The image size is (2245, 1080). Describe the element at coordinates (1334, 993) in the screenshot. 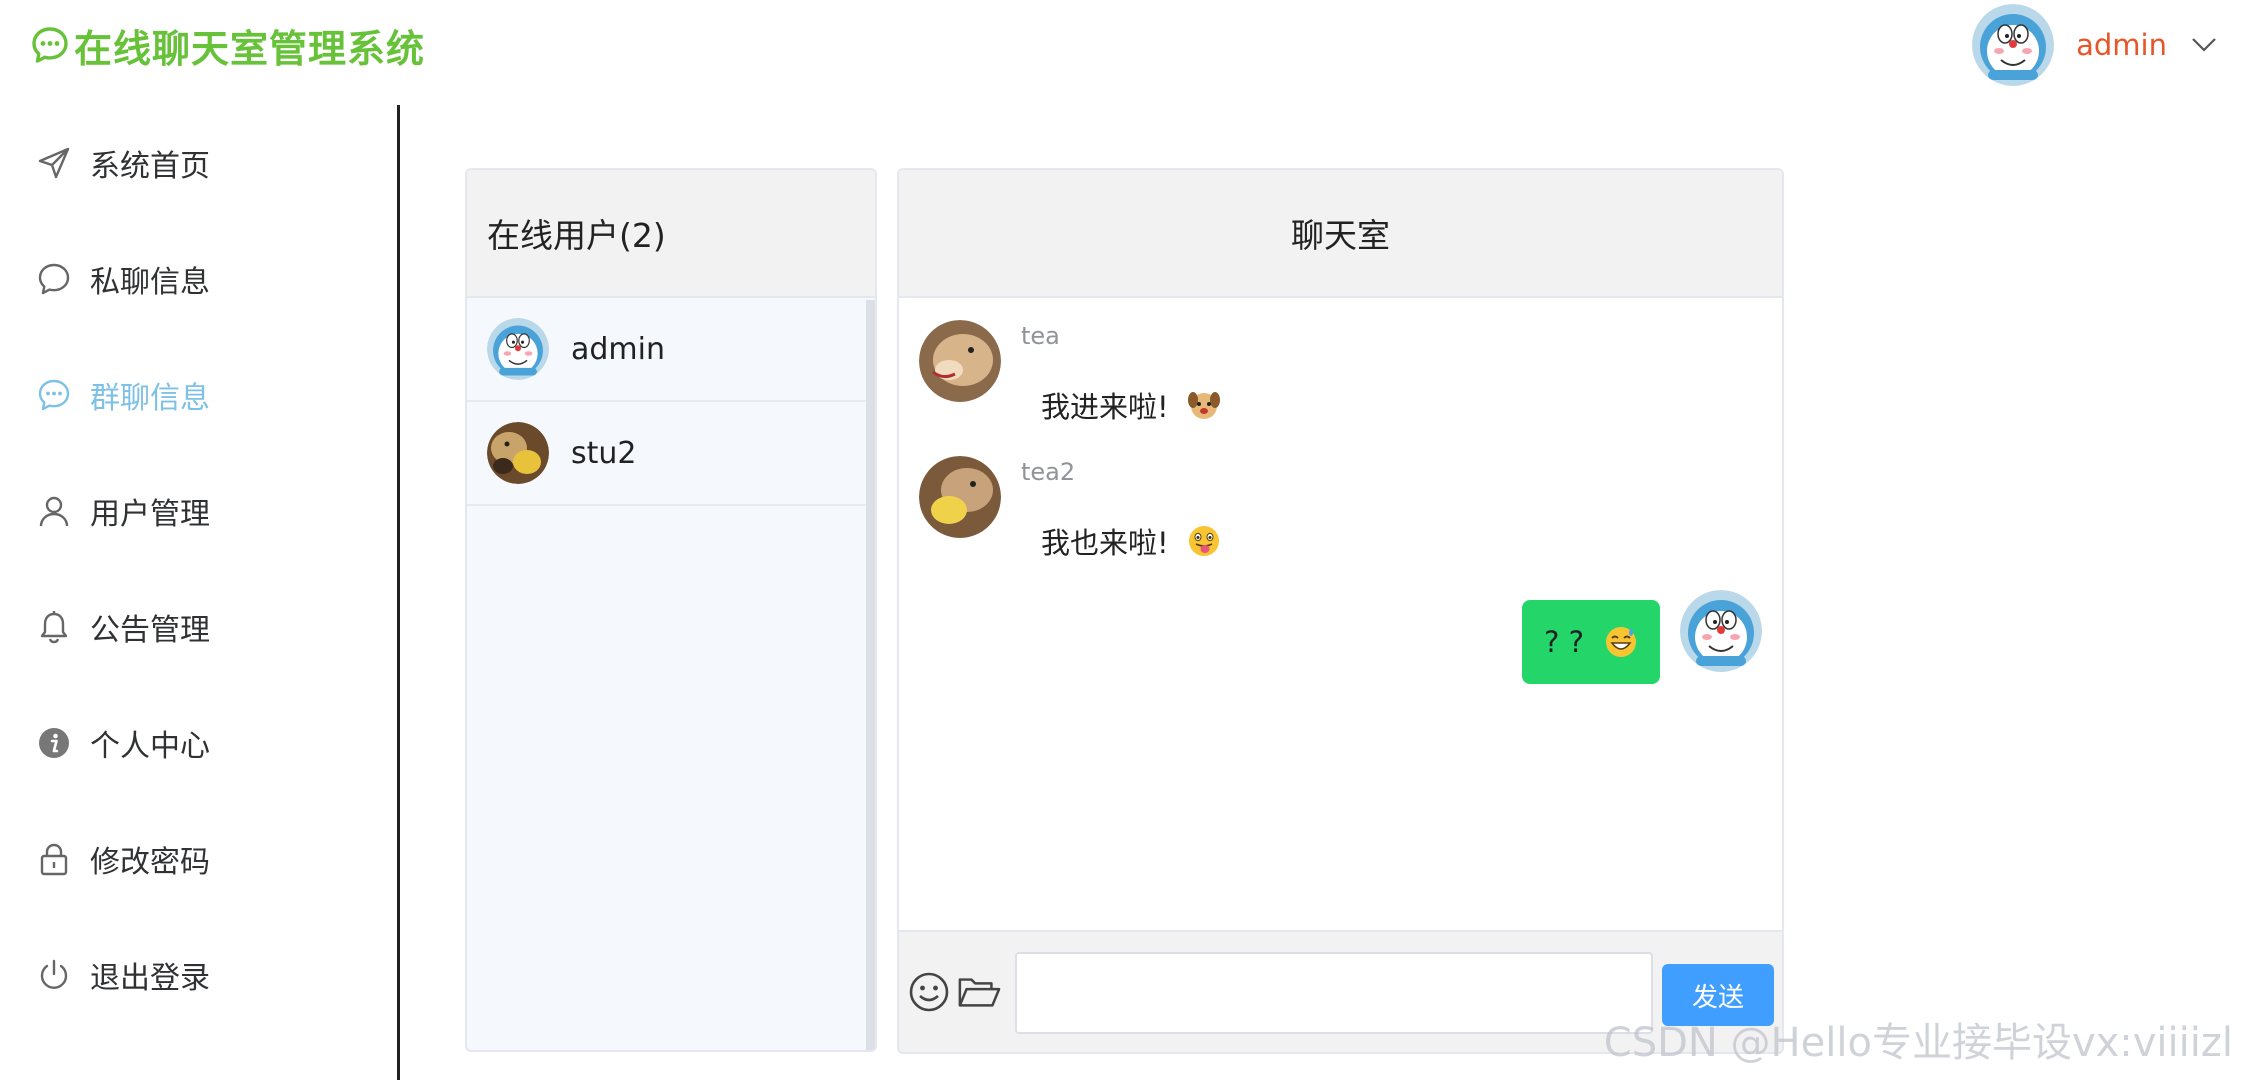

I see `message-input` at that location.